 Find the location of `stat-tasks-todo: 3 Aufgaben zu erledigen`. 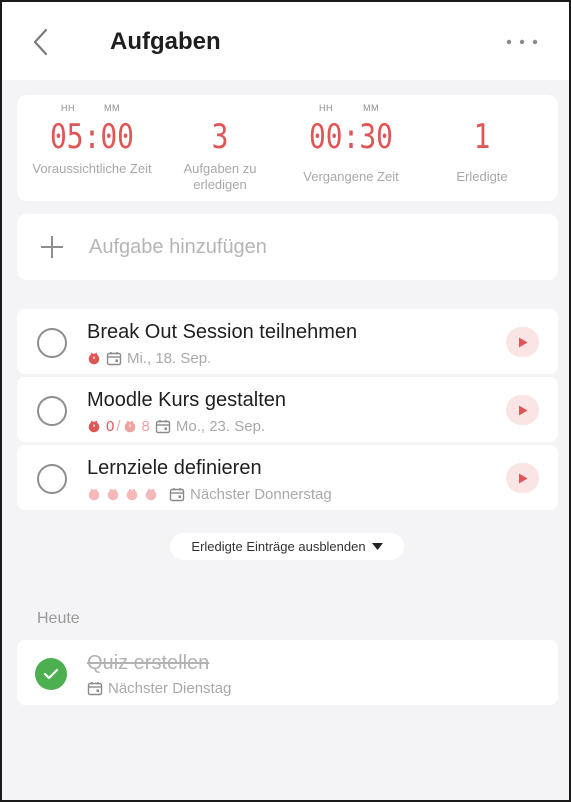

stat-tasks-todo: 3 Aufgaben zu erledigen is located at coordinates (220, 148).